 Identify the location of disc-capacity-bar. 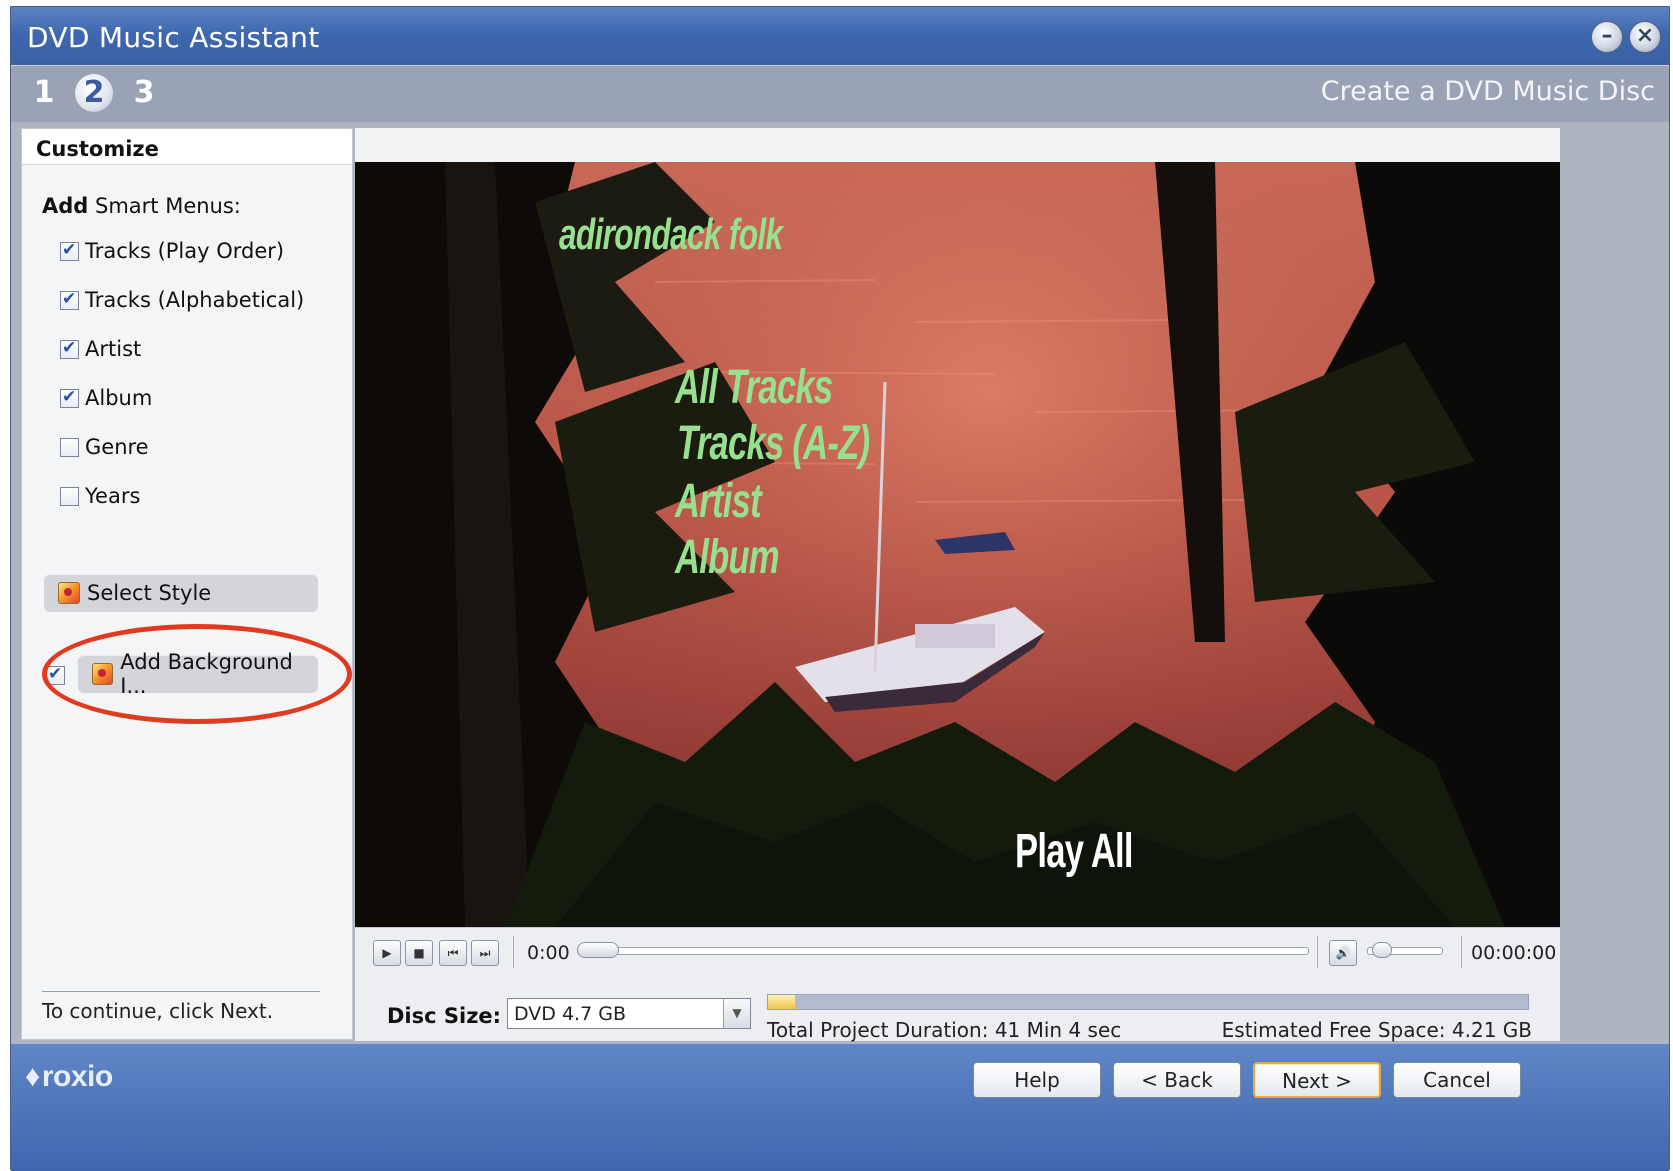
(1148, 1002).